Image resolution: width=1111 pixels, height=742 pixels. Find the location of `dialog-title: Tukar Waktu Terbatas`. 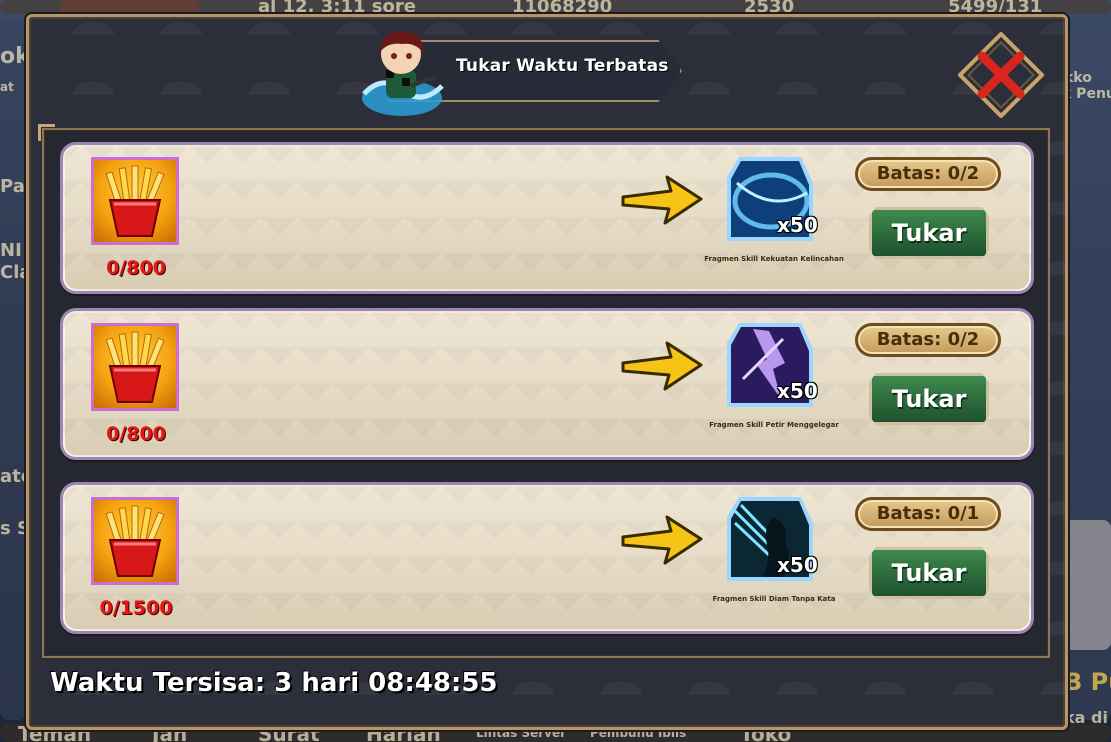

dialog-title: Tukar Waktu Terbatas is located at coordinates (562, 66).